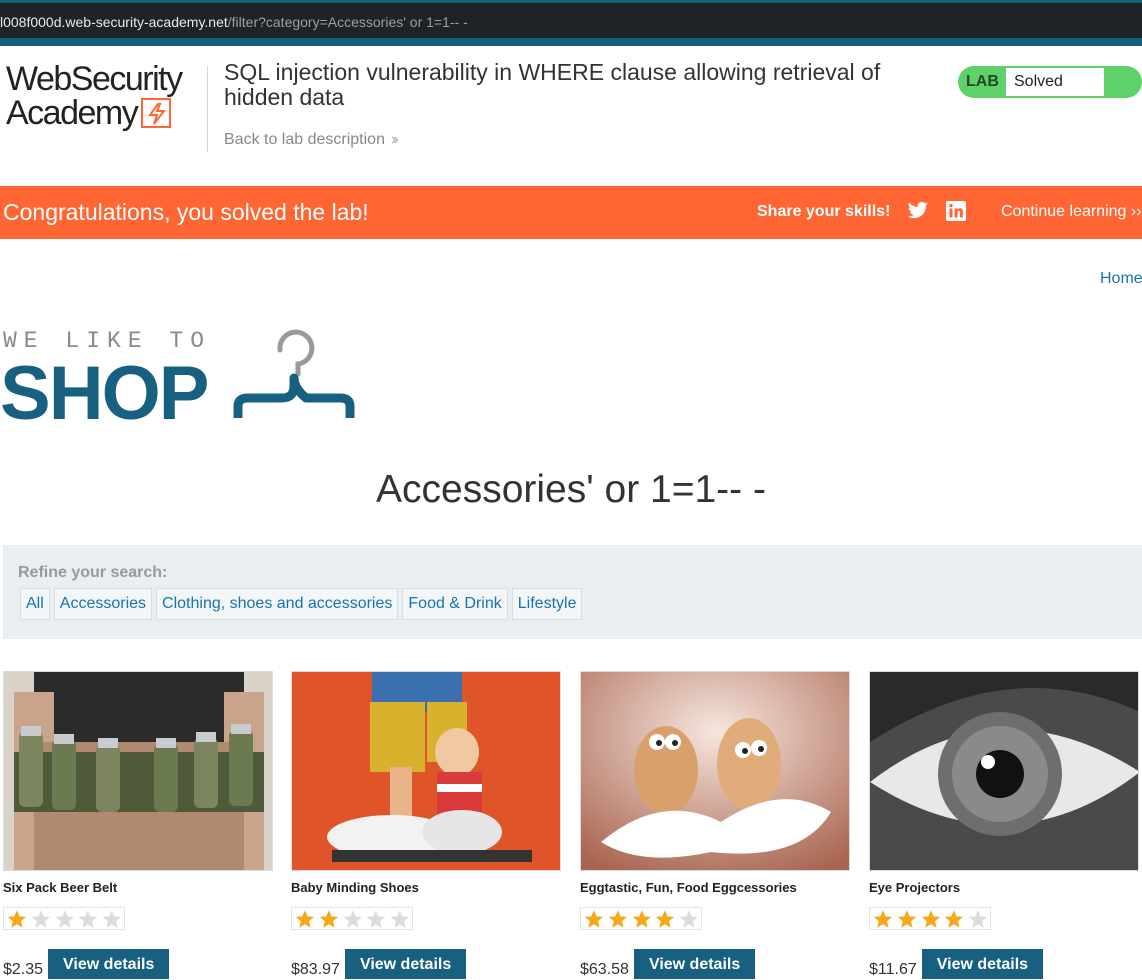 This screenshot has width=1142, height=980. What do you see at coordinates (824, 211) in the screenshot?
I see `share-label: Share your skills!` at bounding box center [824, 211].